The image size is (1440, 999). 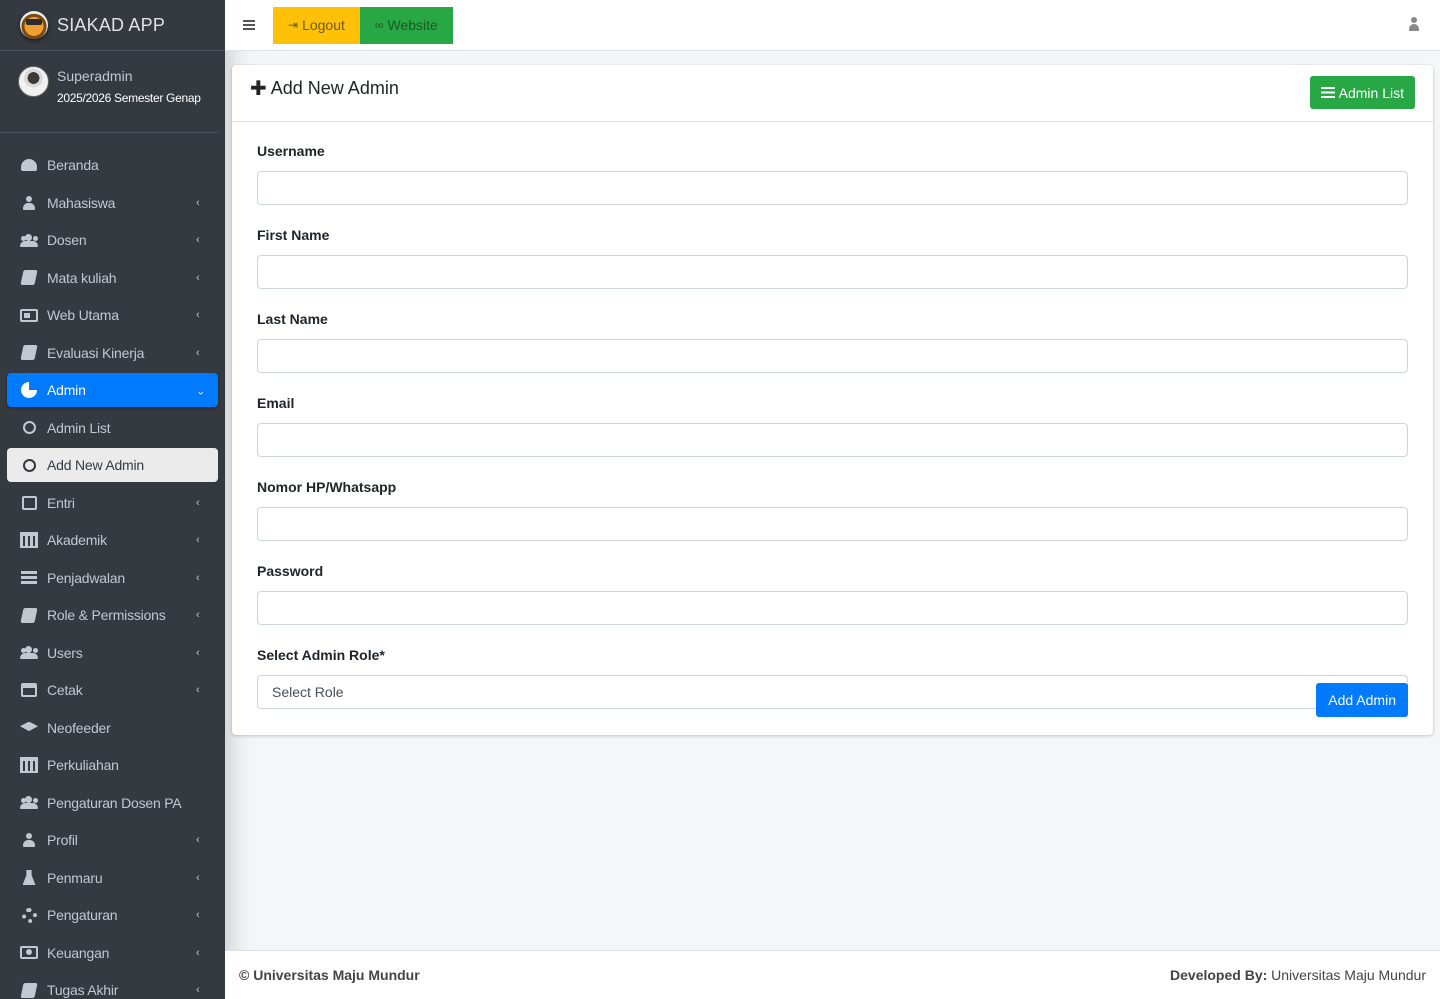 What do you see at coordinates (29, 878) in the screenshot?
I see `flask-icon` at bounding box center [29, 878].